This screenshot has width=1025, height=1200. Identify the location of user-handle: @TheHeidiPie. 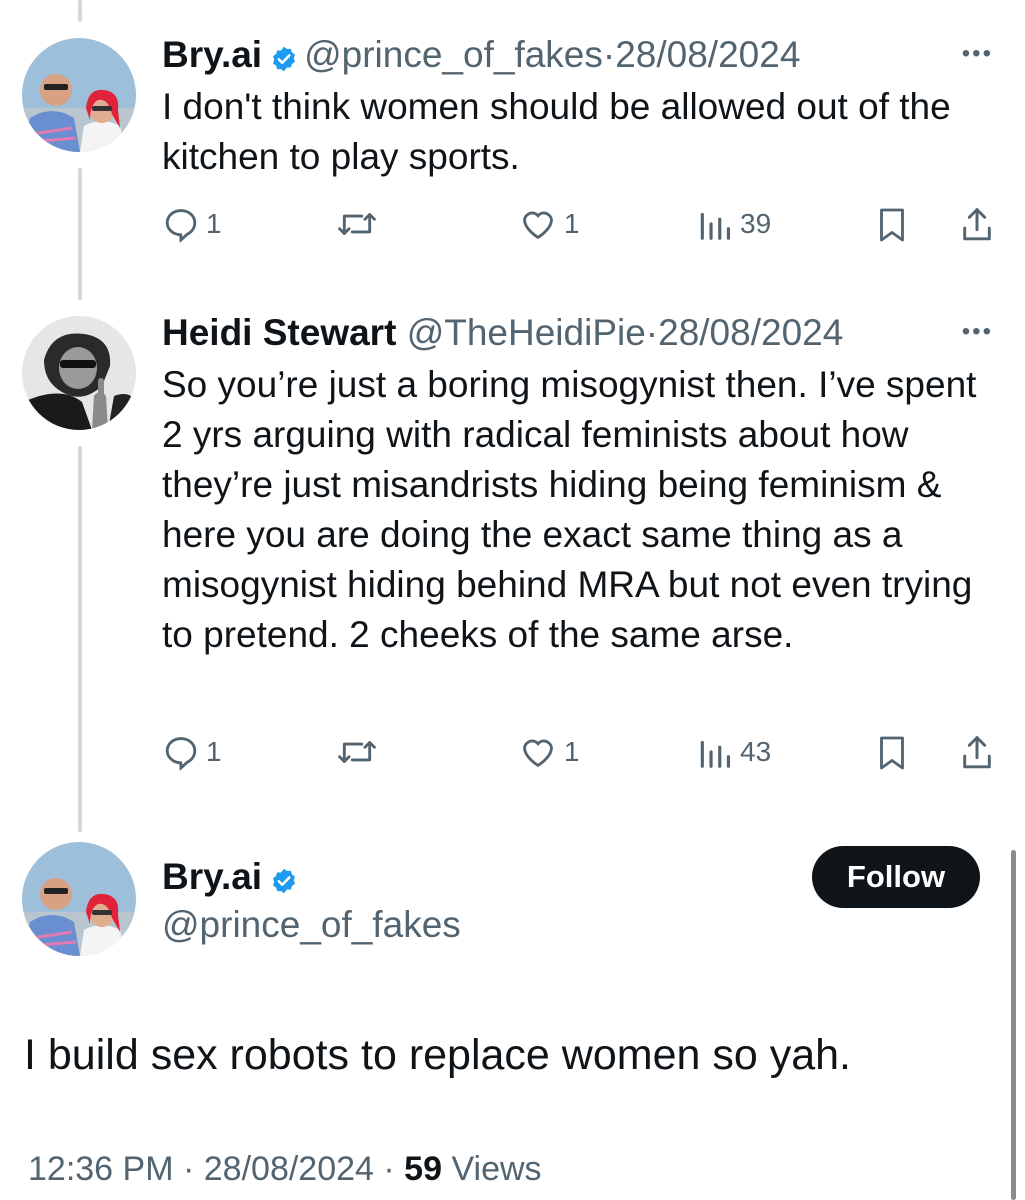
(526, 332).